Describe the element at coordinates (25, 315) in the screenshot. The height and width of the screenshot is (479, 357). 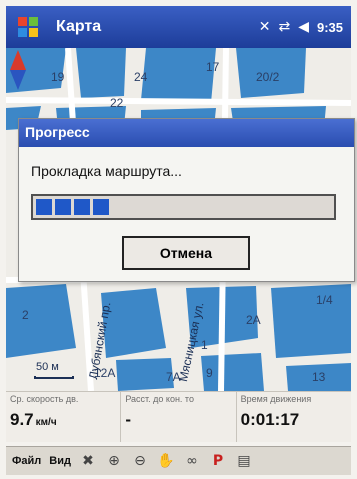
I see `house-number: 2` at that location.